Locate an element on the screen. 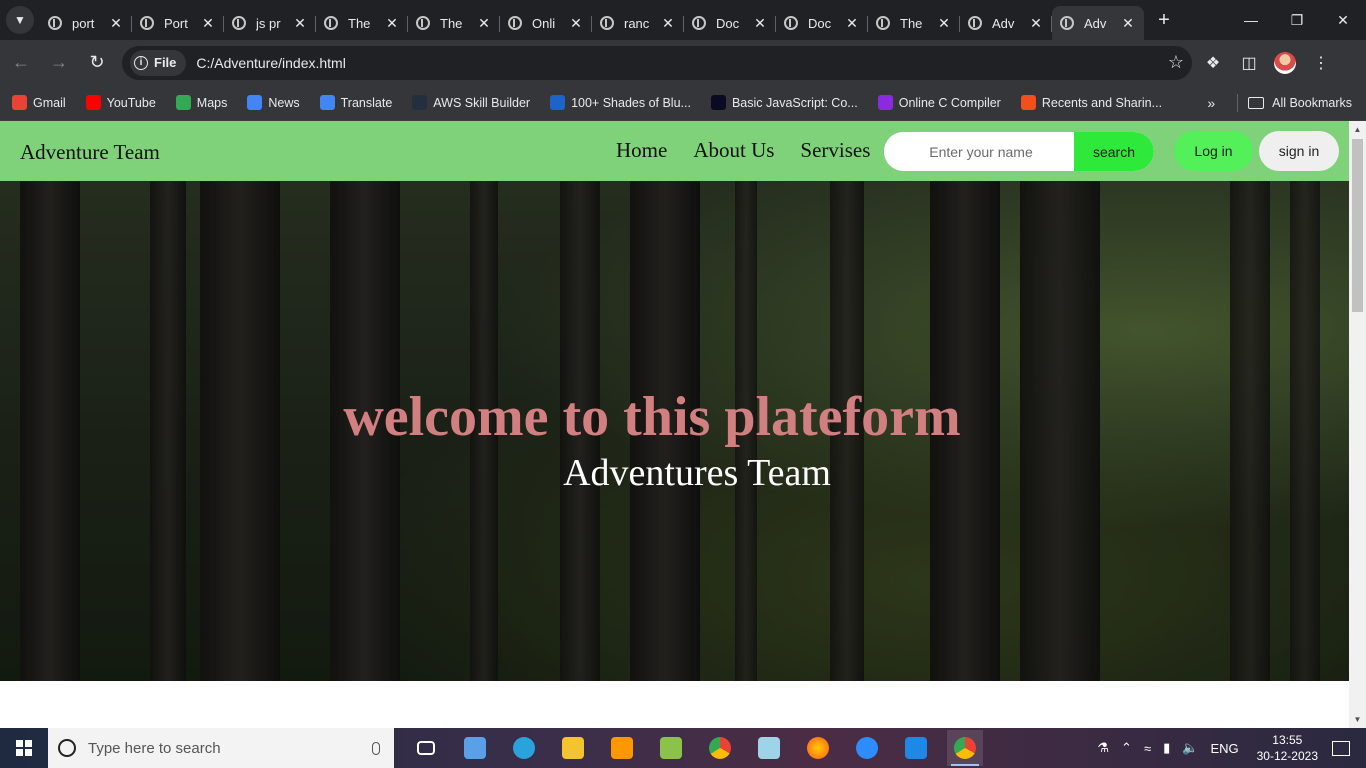 This screenshot has width=1366, height=768. laptop-app-icon is located at coordinates (475, 748).